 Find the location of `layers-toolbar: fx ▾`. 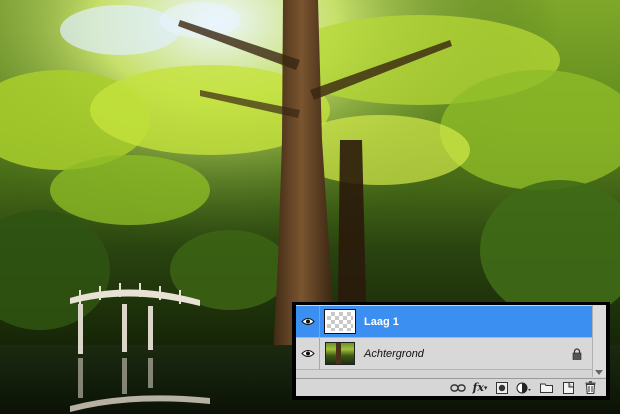

layers-toolbar: fx ▾ is located at coordinates (451, 387).